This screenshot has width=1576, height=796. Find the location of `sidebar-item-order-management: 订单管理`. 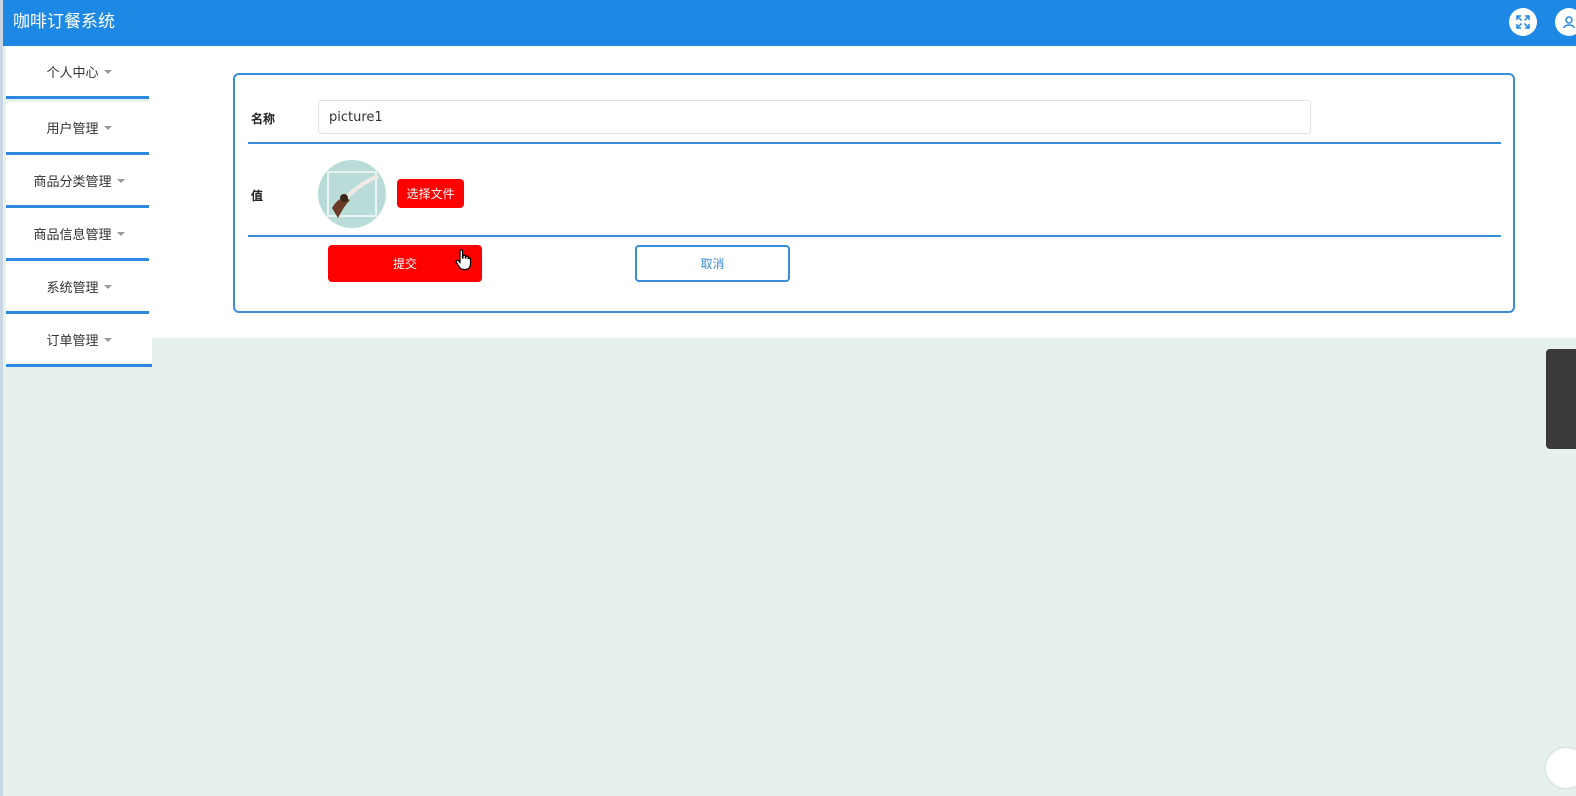

sidebar-item-order-management: 订单管理 is located at coordinates (79, 340).